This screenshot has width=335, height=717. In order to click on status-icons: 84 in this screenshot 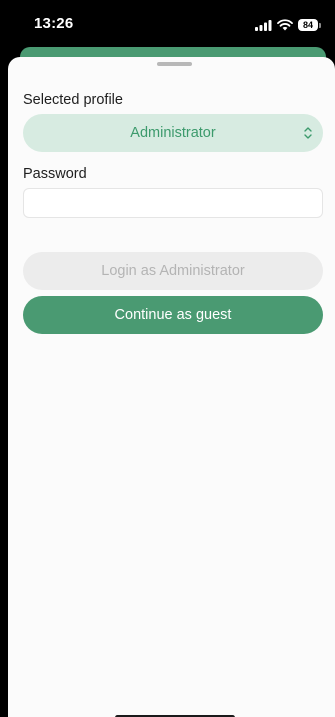, I will do `click(288, 25)`.